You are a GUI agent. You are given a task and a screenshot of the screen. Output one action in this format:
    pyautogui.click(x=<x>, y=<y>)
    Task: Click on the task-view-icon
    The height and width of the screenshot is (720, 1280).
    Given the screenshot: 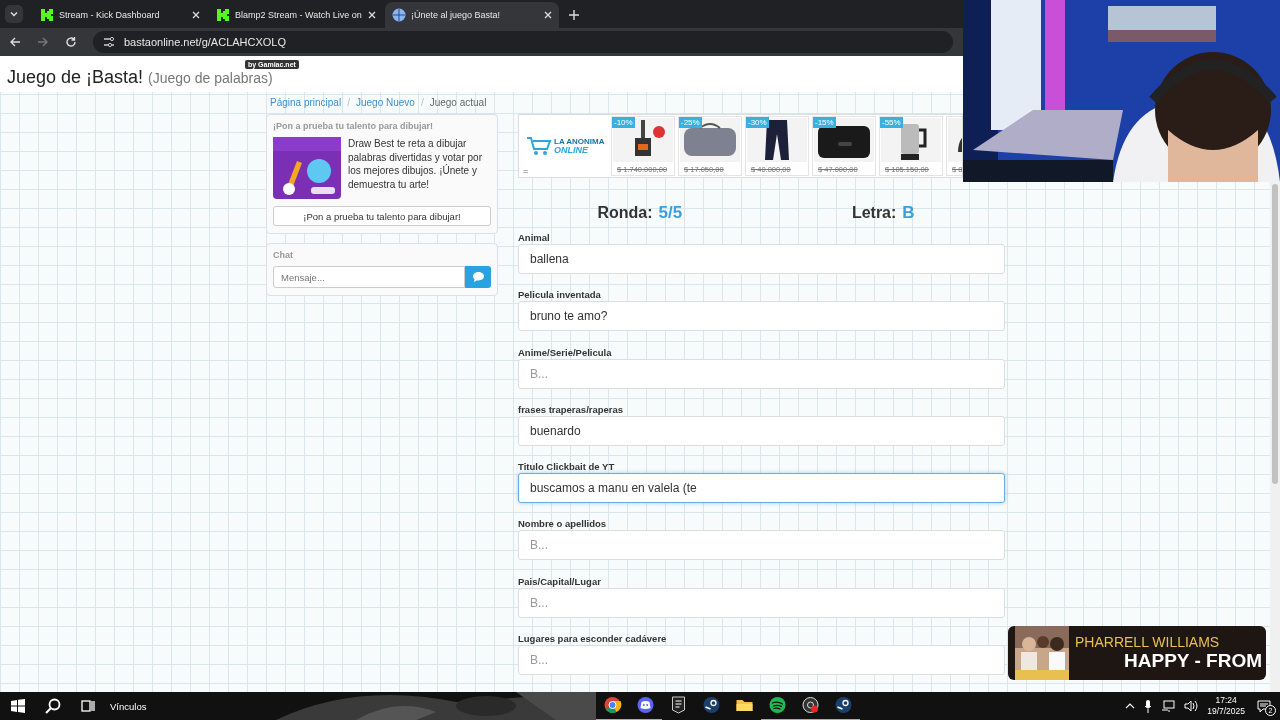 What is the action you would take?
    pyautogui.click(x=88, y=706)
    